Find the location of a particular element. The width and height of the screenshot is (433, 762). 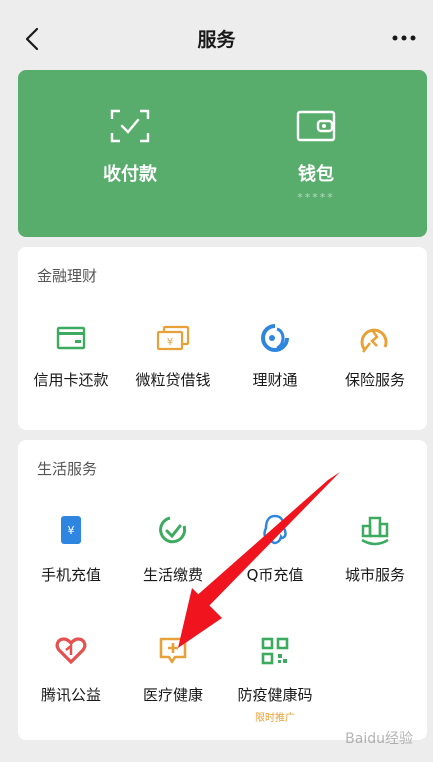

page-title: 服务 is located at coordinates (216, 40).